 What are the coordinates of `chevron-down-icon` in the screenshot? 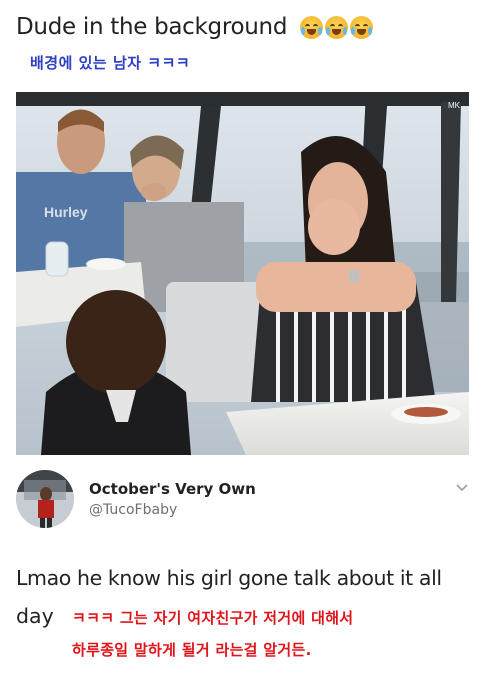 It's located at (462, 488).